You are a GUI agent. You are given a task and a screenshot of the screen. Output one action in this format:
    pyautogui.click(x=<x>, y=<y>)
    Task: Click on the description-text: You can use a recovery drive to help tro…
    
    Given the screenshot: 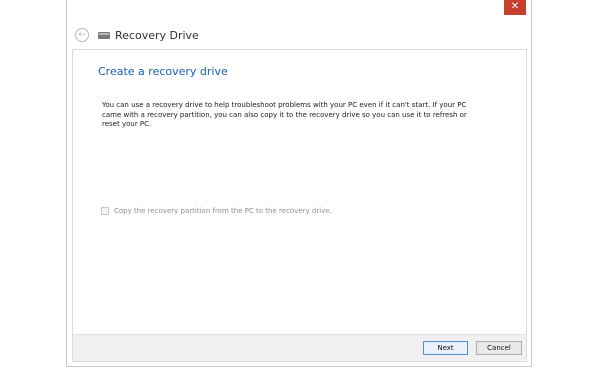 What is the action you would take?
    pyautogui.click(x=284, y=115)
    